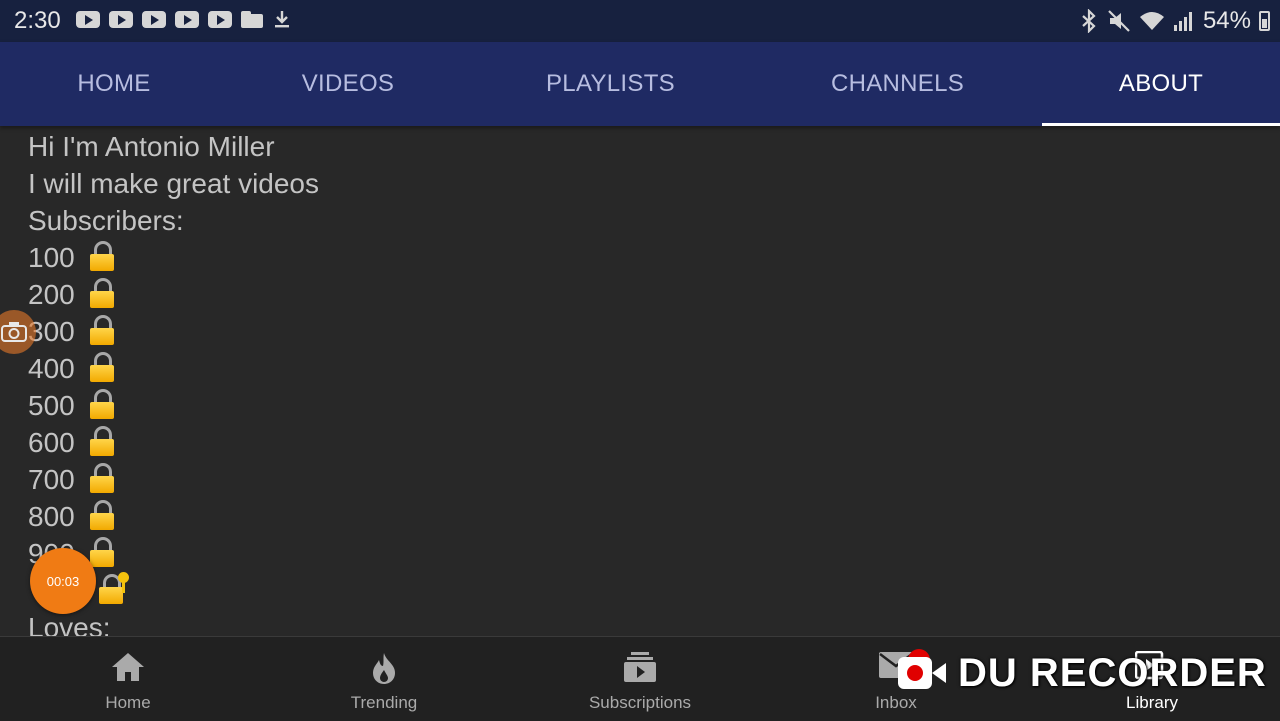 The width and height of the screenshot is (1280, 721). What do you see at coordinates (1161, 84) in the screenshot?
I see `tab-about: ABOUT` at bounding box center [1161, 84].